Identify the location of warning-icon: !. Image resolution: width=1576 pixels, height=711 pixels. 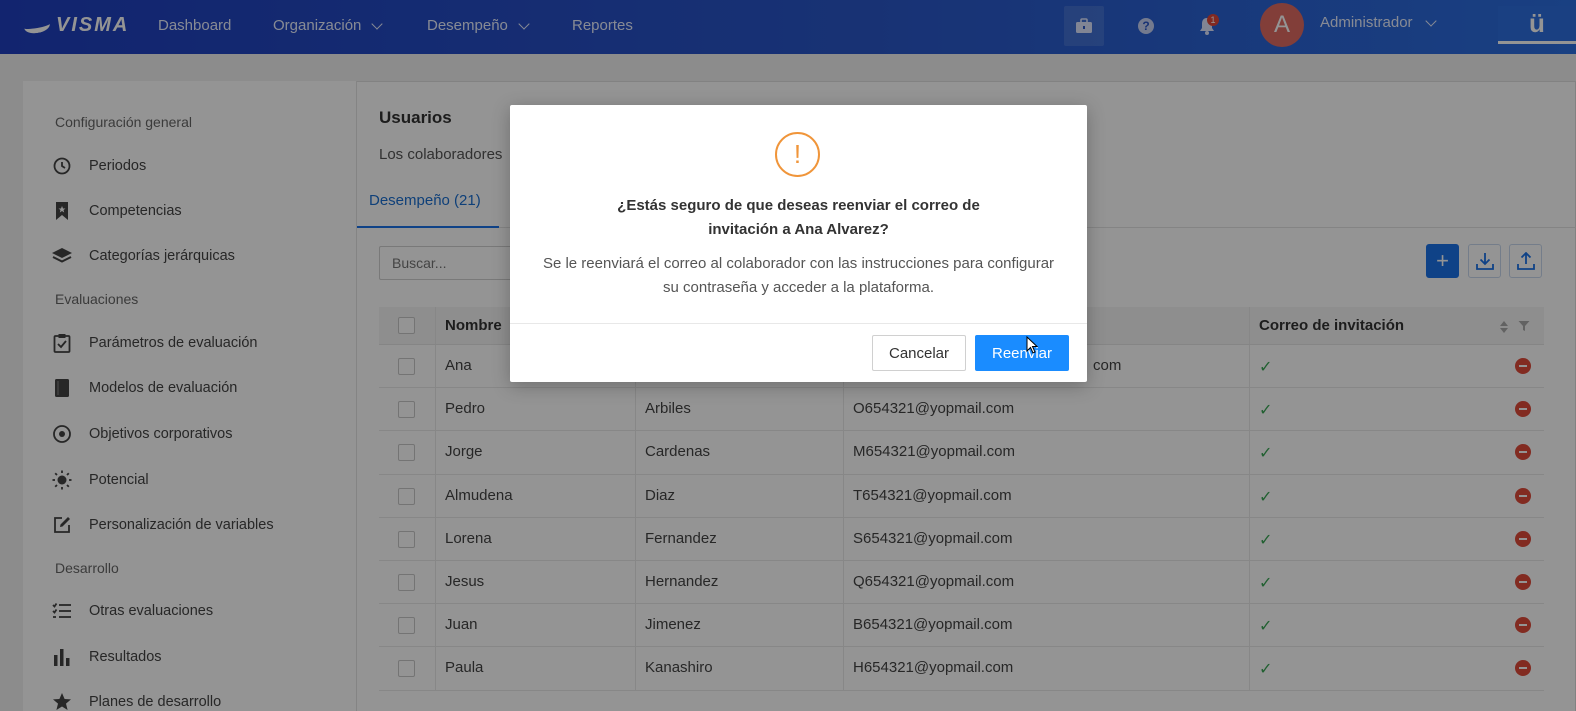
(797, 154).